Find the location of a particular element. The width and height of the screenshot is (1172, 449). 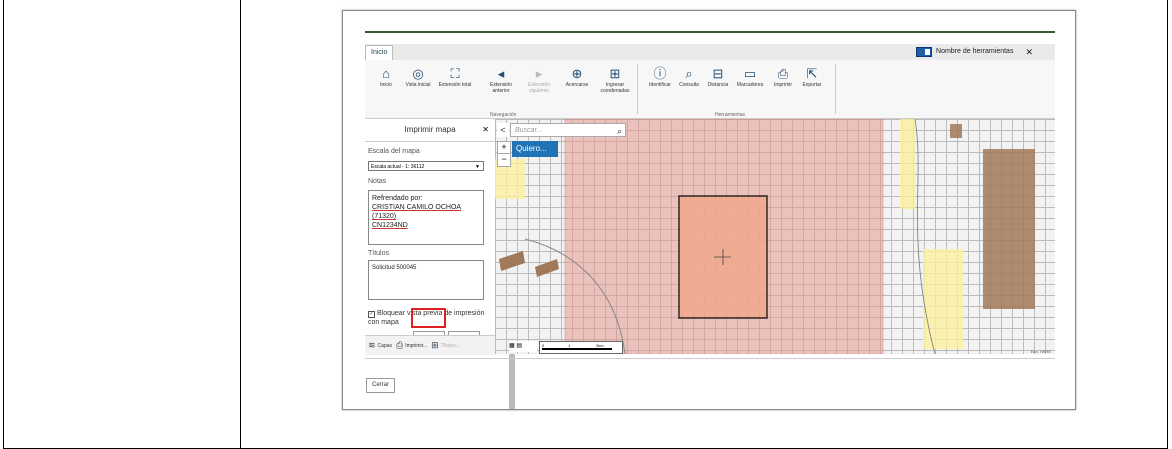

next-extent-icon: ▸ is located at coordinates (539, 73).